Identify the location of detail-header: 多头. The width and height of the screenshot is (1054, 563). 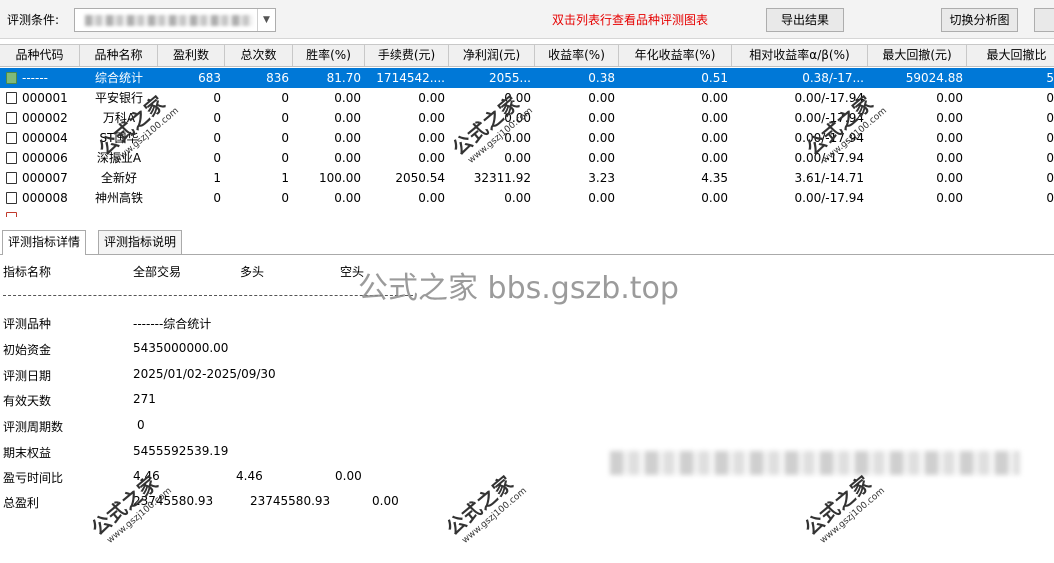
(252, 272).